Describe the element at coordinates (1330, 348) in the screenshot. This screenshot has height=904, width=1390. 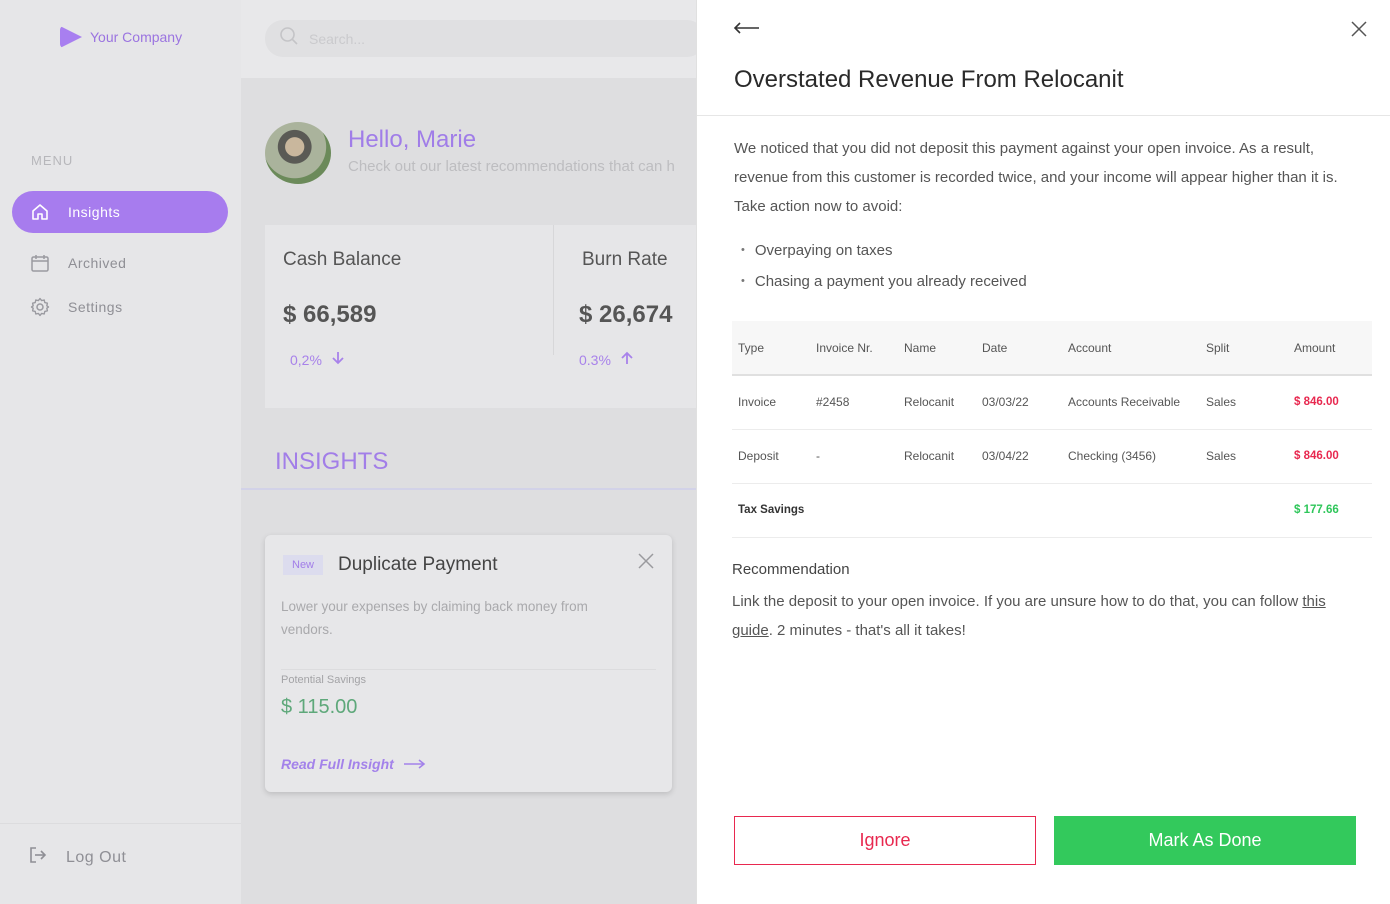
I see `column-header: Amount` at that location.